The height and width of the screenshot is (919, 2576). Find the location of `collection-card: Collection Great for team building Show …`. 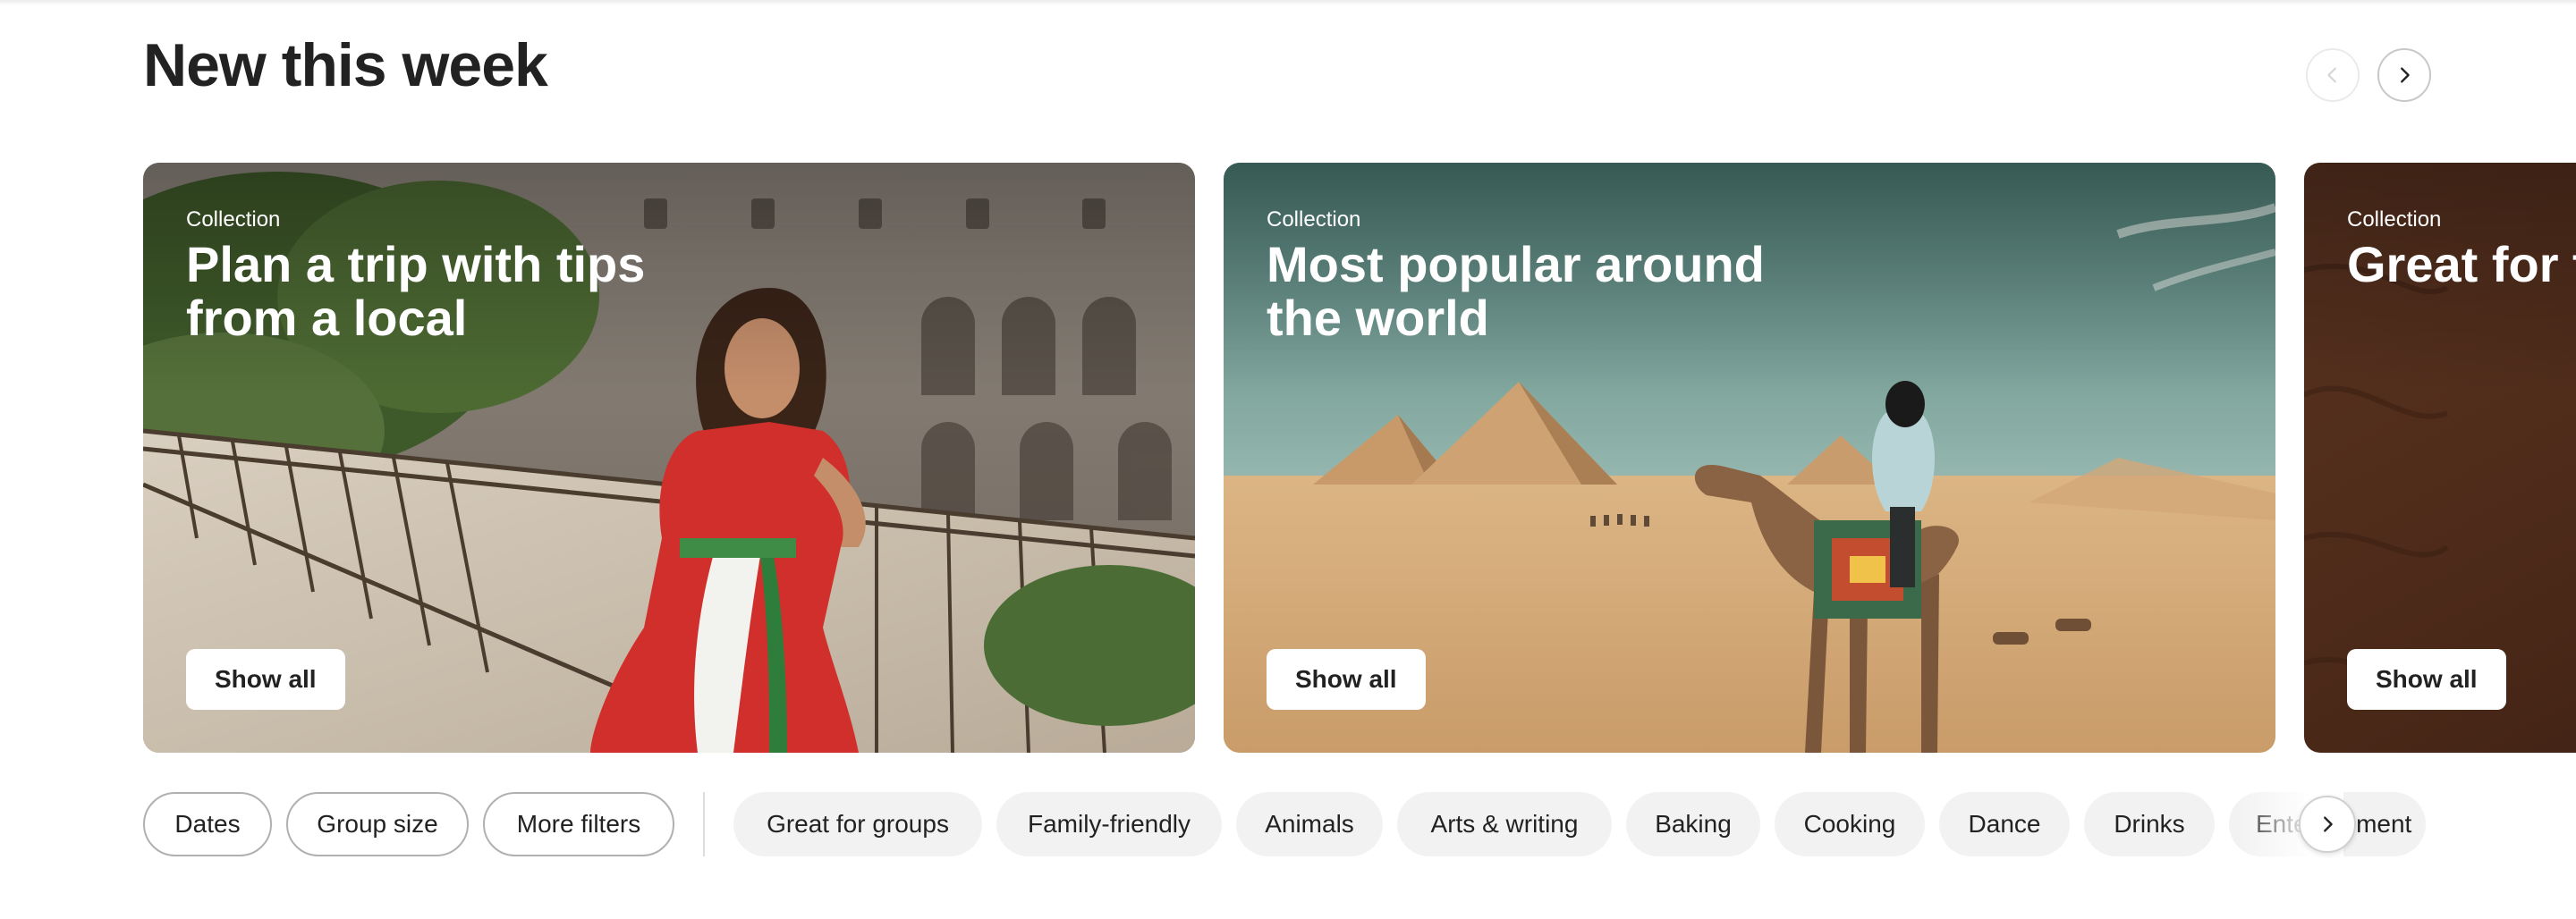

collection-card: Collection Great for team building Show … is located at coordinates (2440, 458).